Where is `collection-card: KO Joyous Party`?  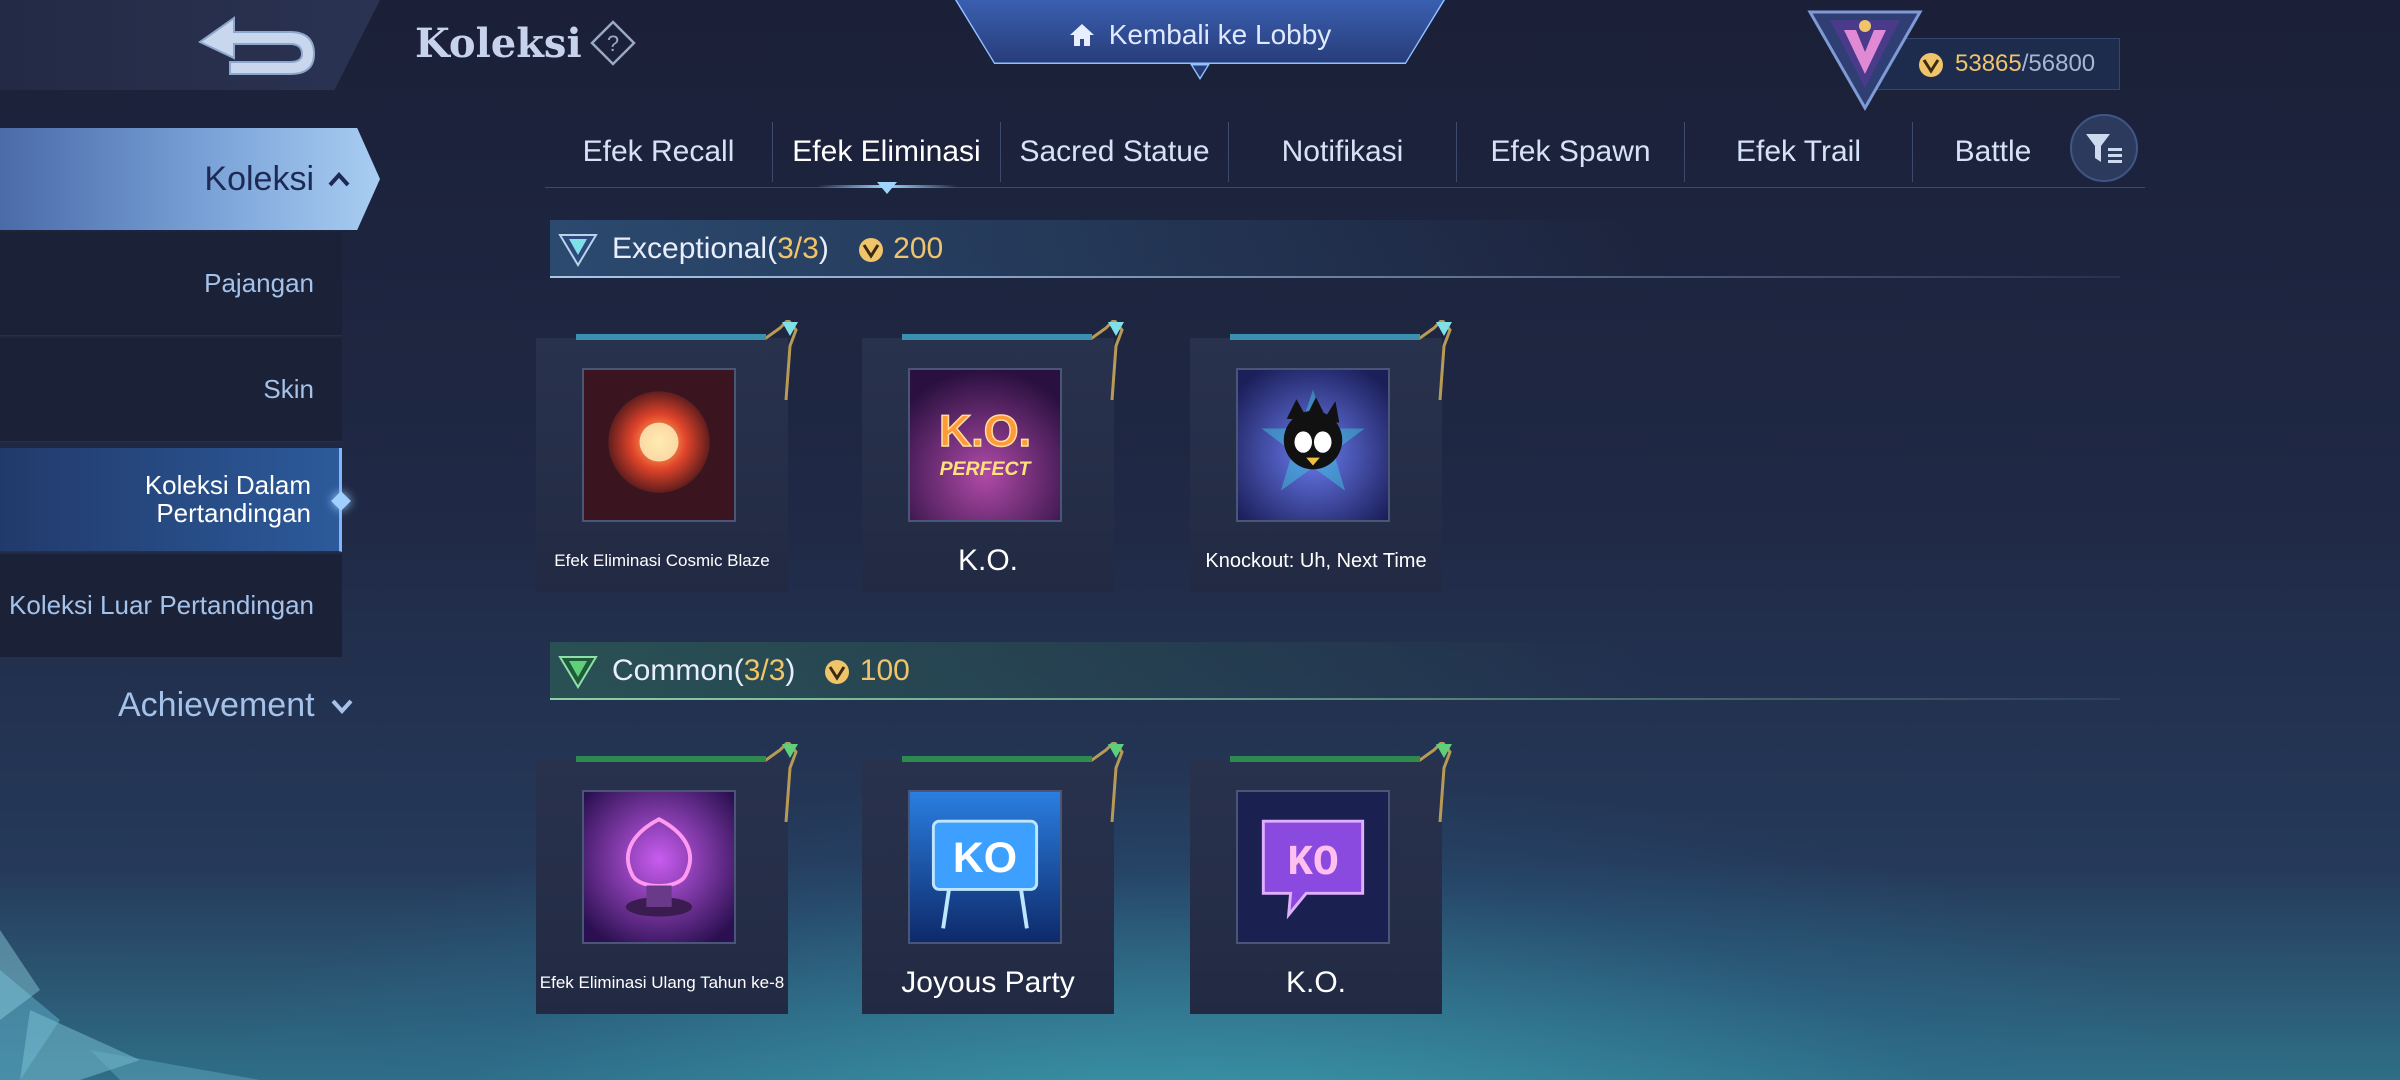
collection-card: KO Joyous Party is located at coordinates (993, 878).